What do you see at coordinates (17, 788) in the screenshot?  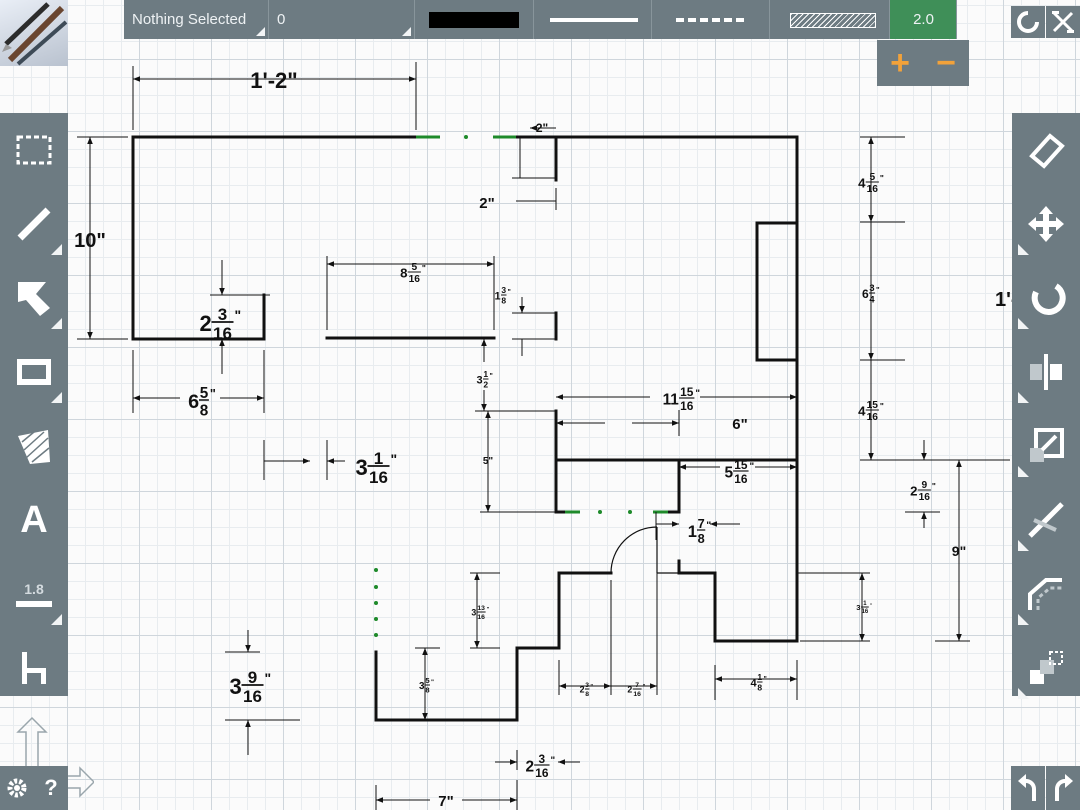 I see `settings-button` at bounding box center [17, 788].